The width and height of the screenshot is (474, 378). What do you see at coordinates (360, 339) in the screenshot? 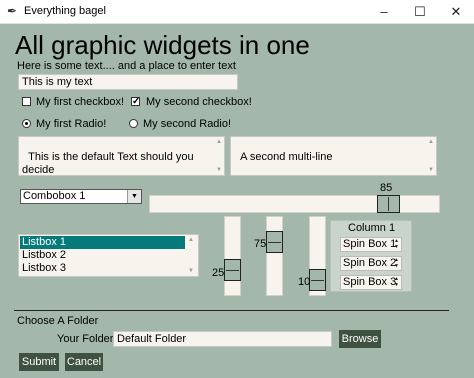
I see `browse-button: Browse` at bounding box center [360, 339].